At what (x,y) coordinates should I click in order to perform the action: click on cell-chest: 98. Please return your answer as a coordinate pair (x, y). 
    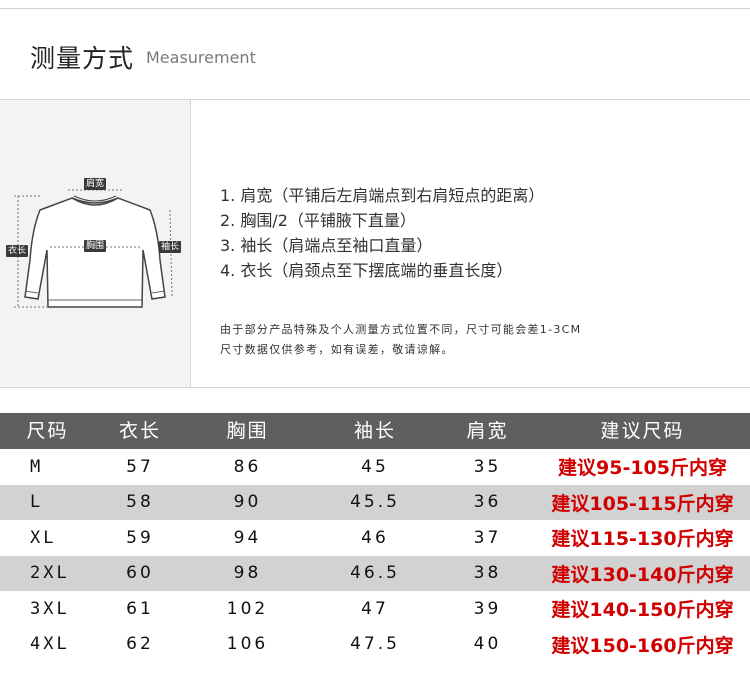
    Looking at the image, I should click on (247, 573).